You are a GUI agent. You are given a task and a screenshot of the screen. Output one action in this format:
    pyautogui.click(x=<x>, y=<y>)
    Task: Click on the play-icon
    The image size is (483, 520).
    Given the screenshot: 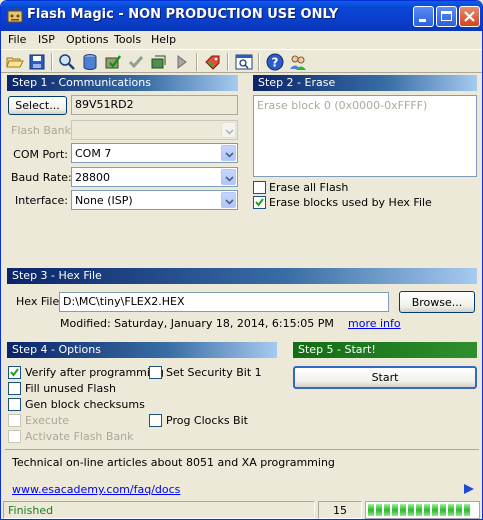 What is the action you would take?
    pyautogui.click(x=469, y=489)
    